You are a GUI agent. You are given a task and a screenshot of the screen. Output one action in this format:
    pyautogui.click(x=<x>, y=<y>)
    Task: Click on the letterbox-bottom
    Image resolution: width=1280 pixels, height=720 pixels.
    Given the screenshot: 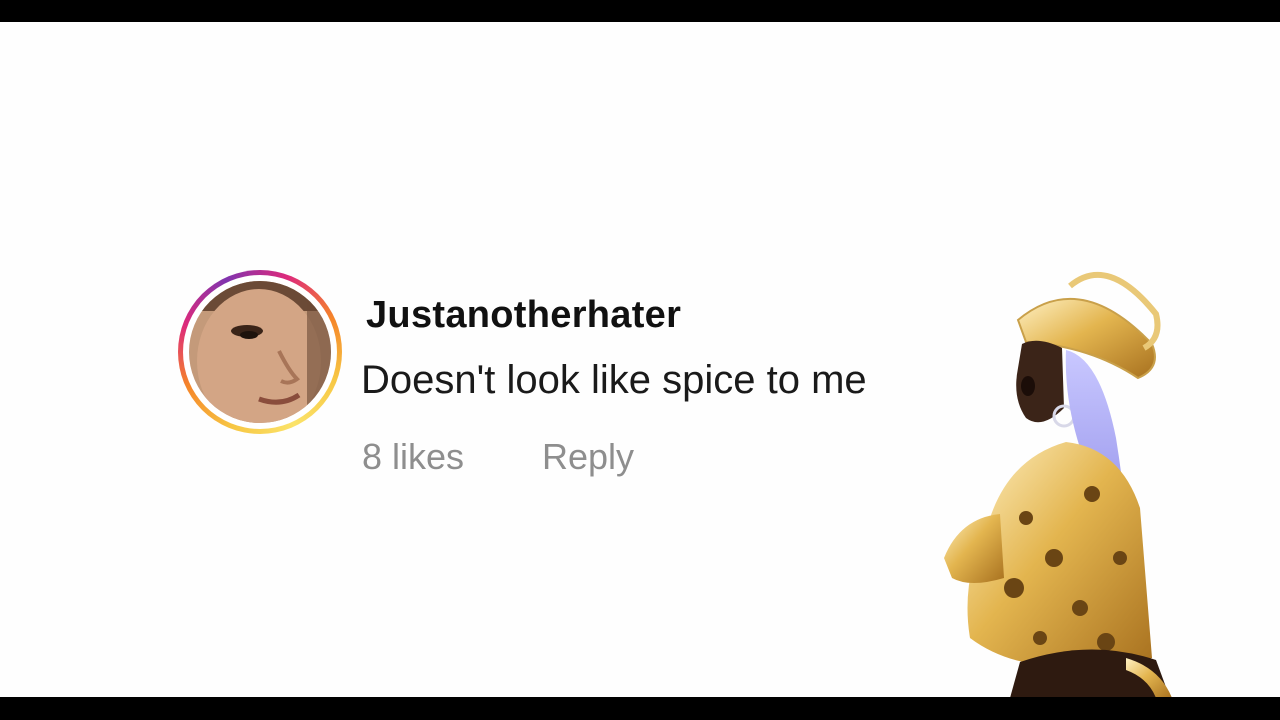 What is the action you would take?
    pyautogui.click(x=640, y=708)
    